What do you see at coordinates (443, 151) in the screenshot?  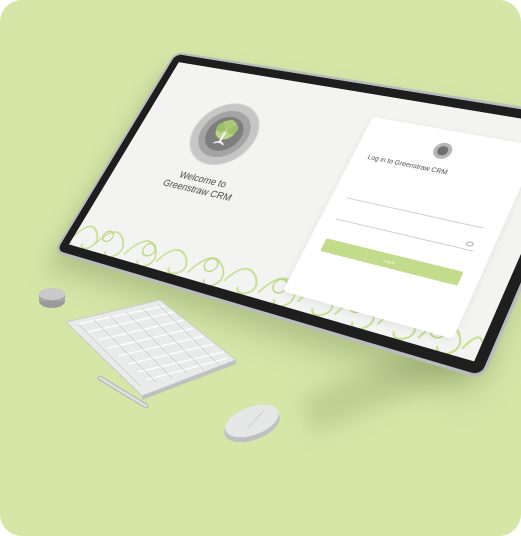 I see `login-logo` at bounding box center [443, 151].